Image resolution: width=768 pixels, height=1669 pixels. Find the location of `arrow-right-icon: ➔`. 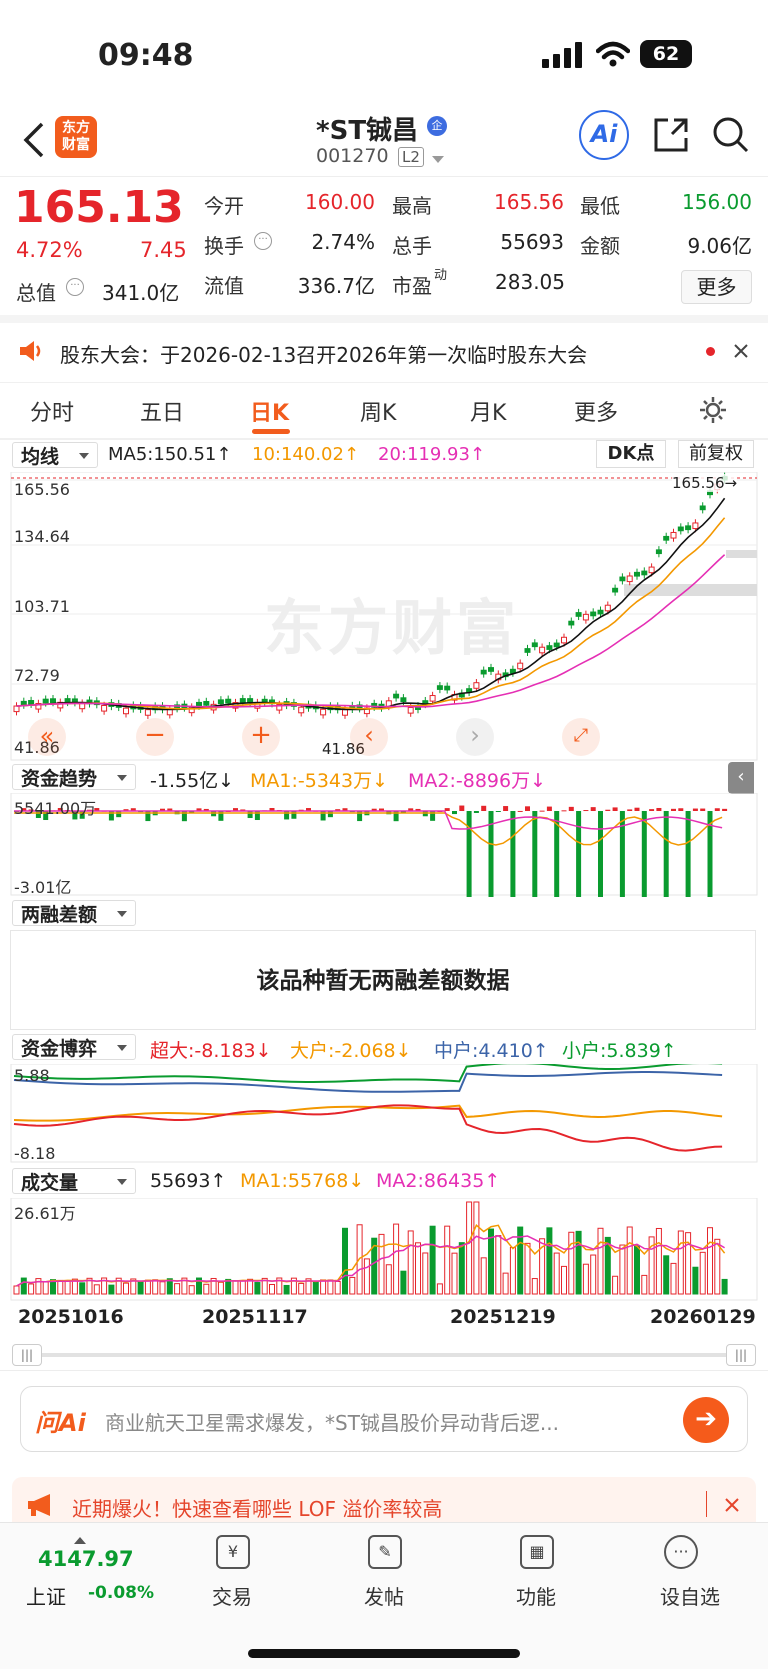

arrow-right-icon: ➔ is located at coordinates (706, 1420).